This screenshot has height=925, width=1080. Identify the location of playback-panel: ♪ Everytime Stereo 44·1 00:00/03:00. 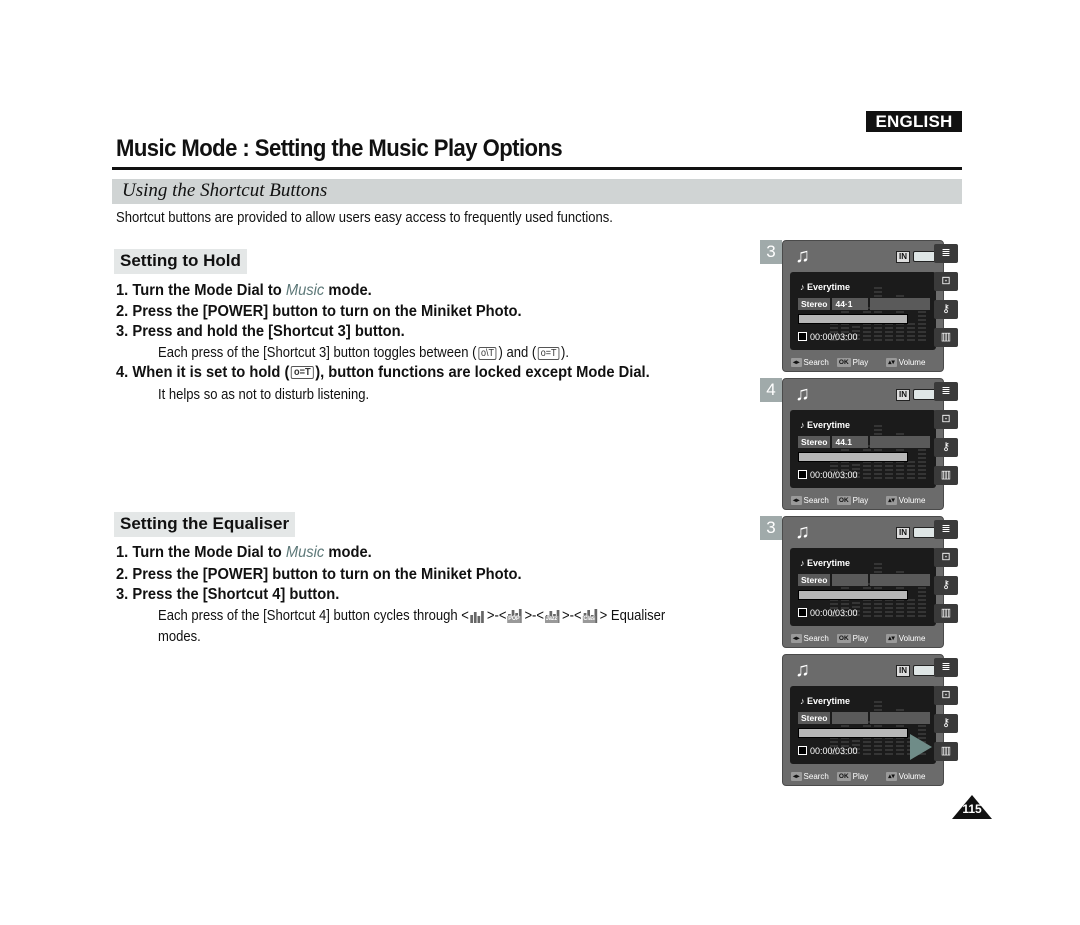
(863, 311).